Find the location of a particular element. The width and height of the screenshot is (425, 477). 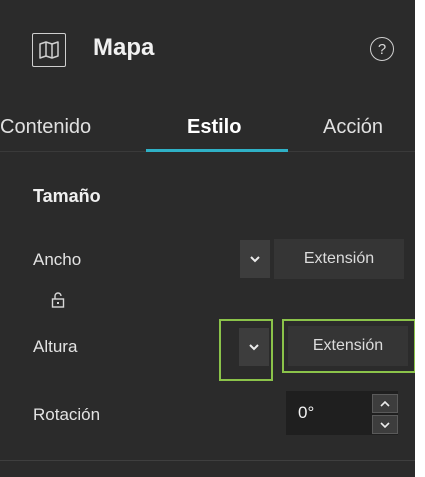

tab-accion: Acción is located at coordinates (353, 127).